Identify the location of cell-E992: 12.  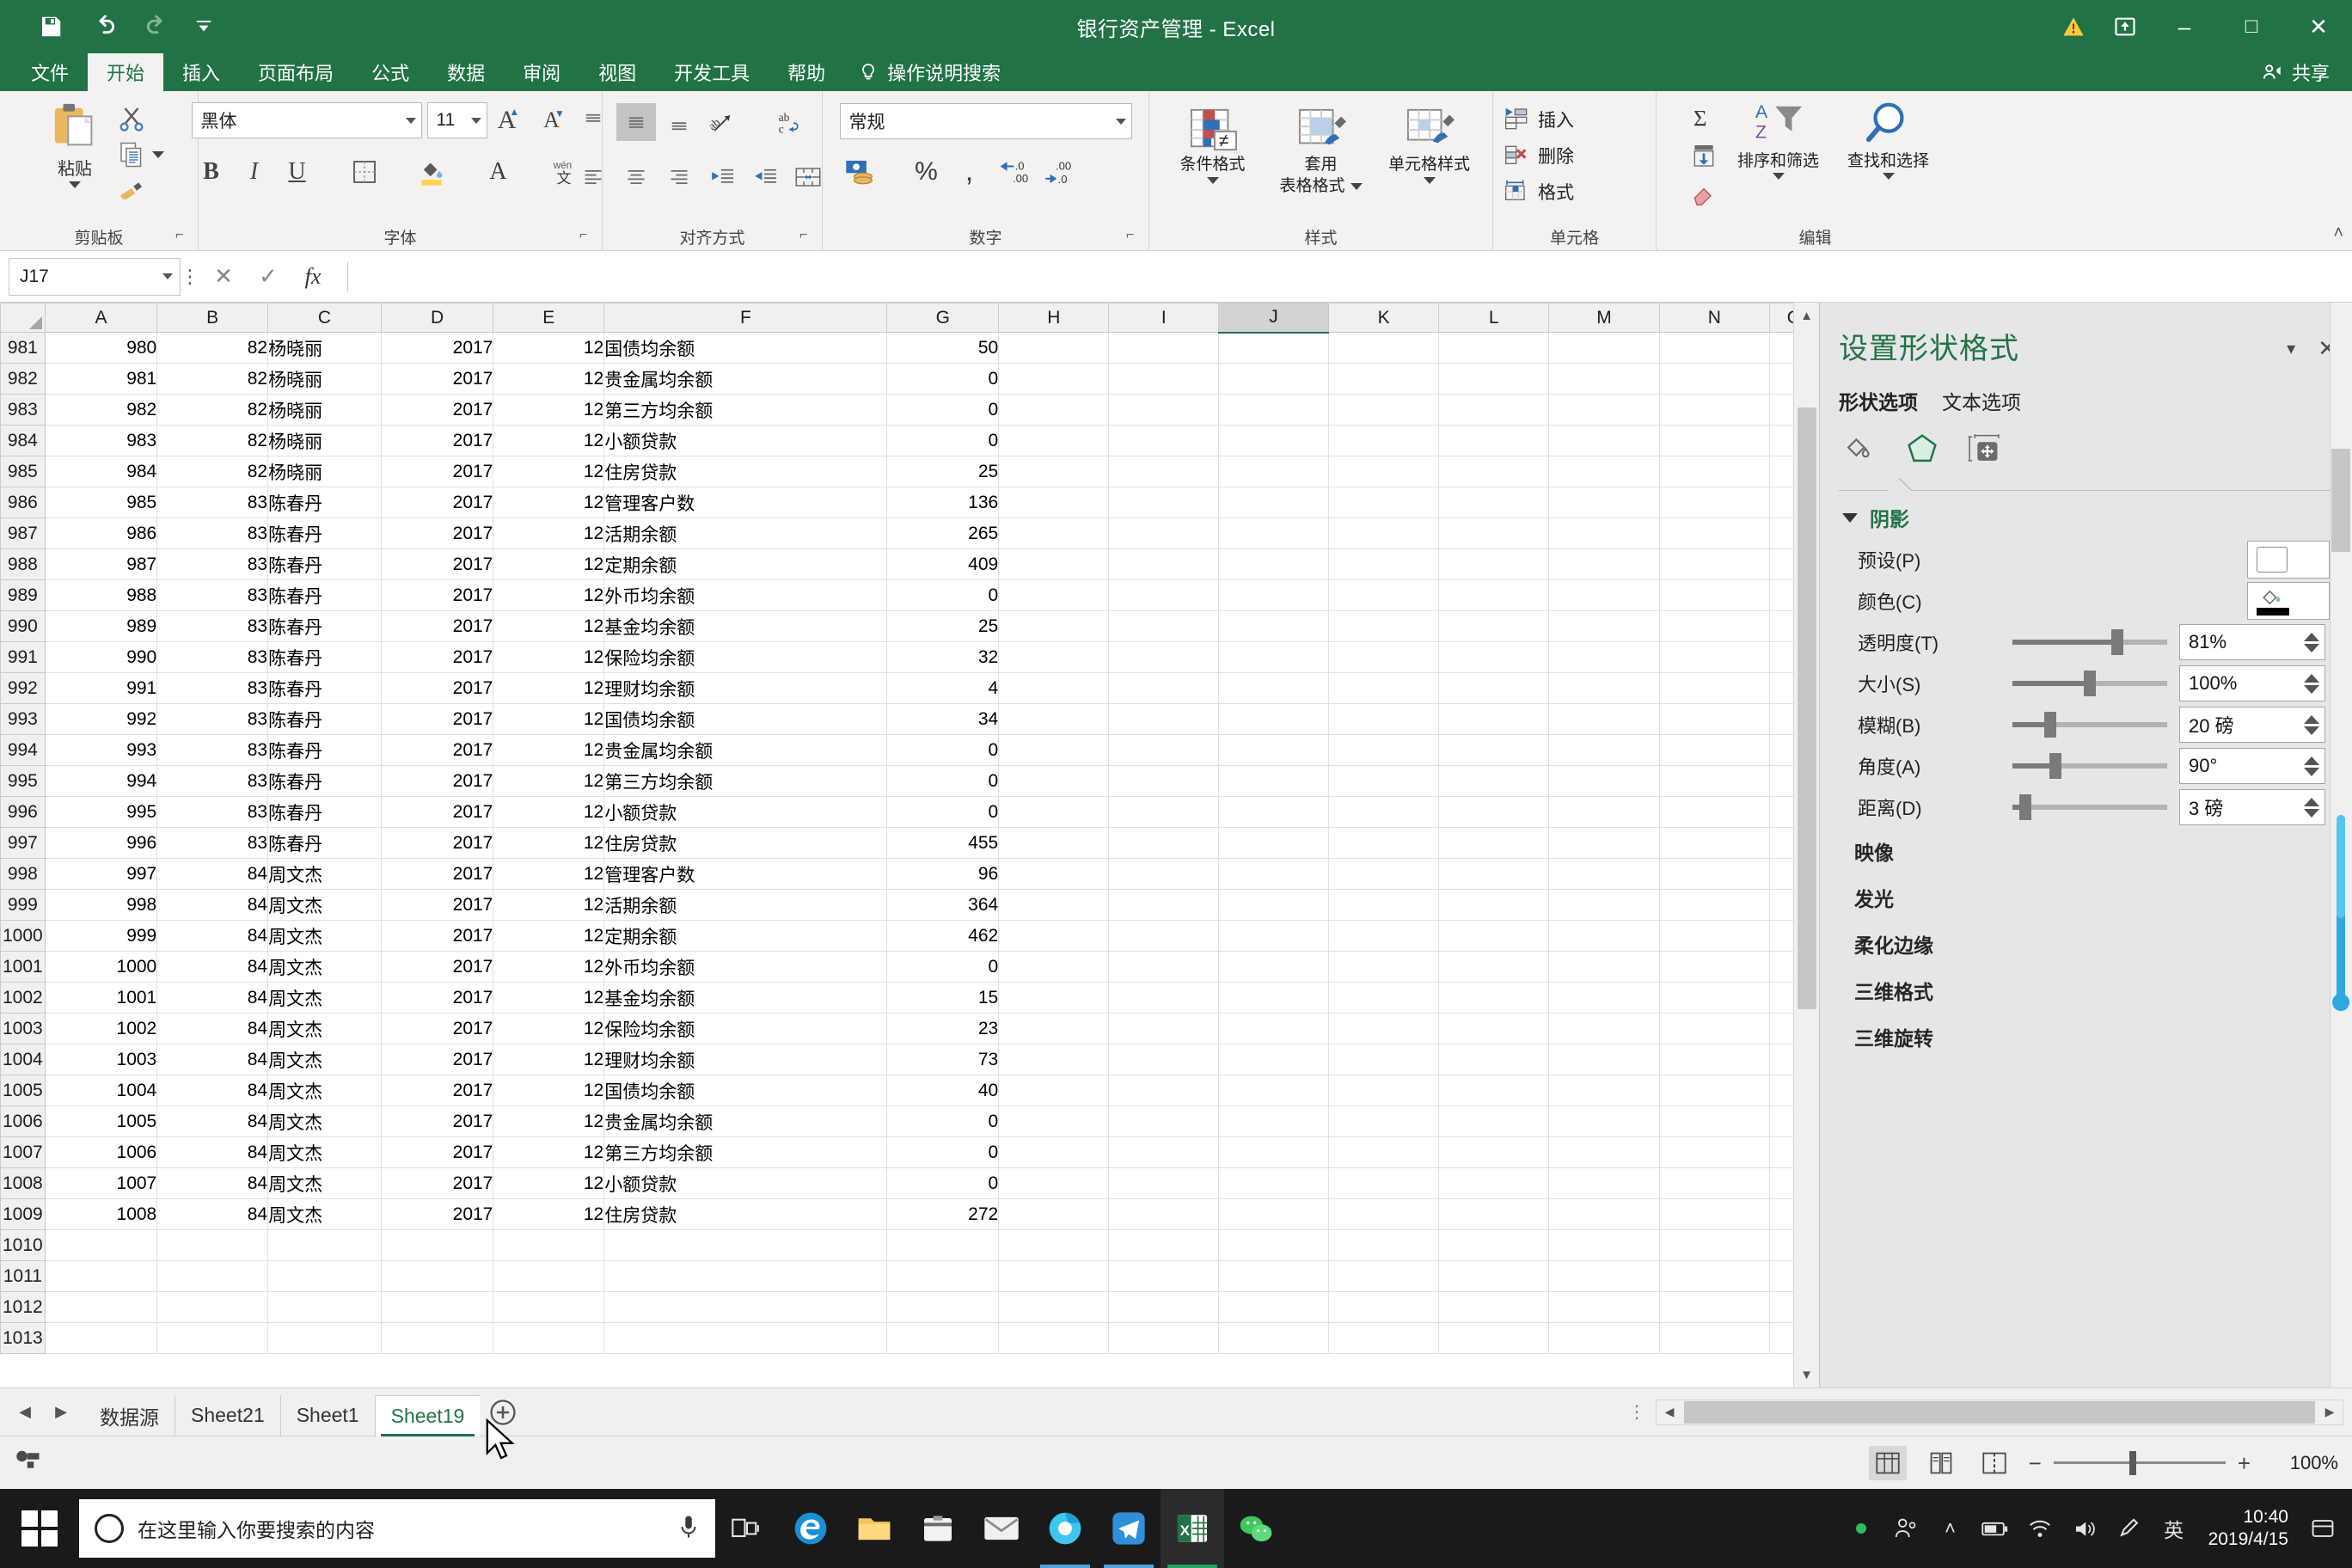
(549, 688).